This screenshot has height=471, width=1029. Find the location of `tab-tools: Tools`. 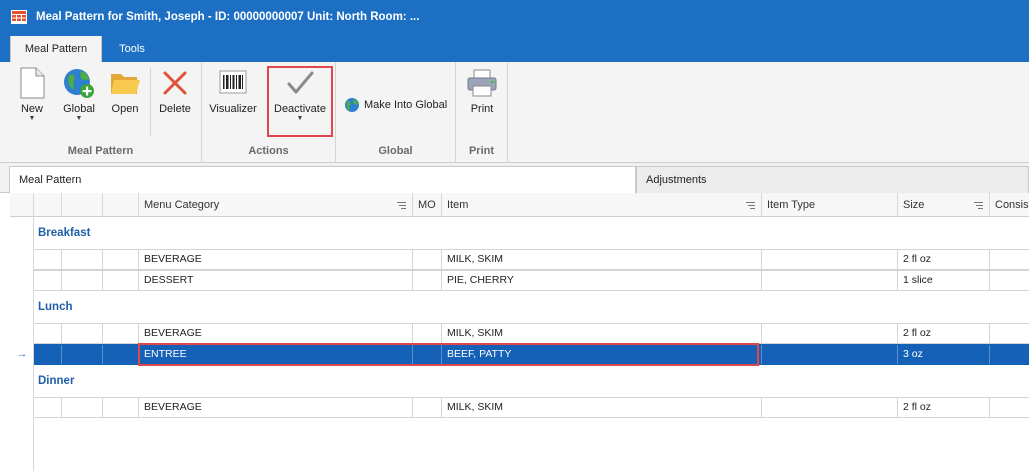

tab-tools: Tools is located at coordinates (132, 49).